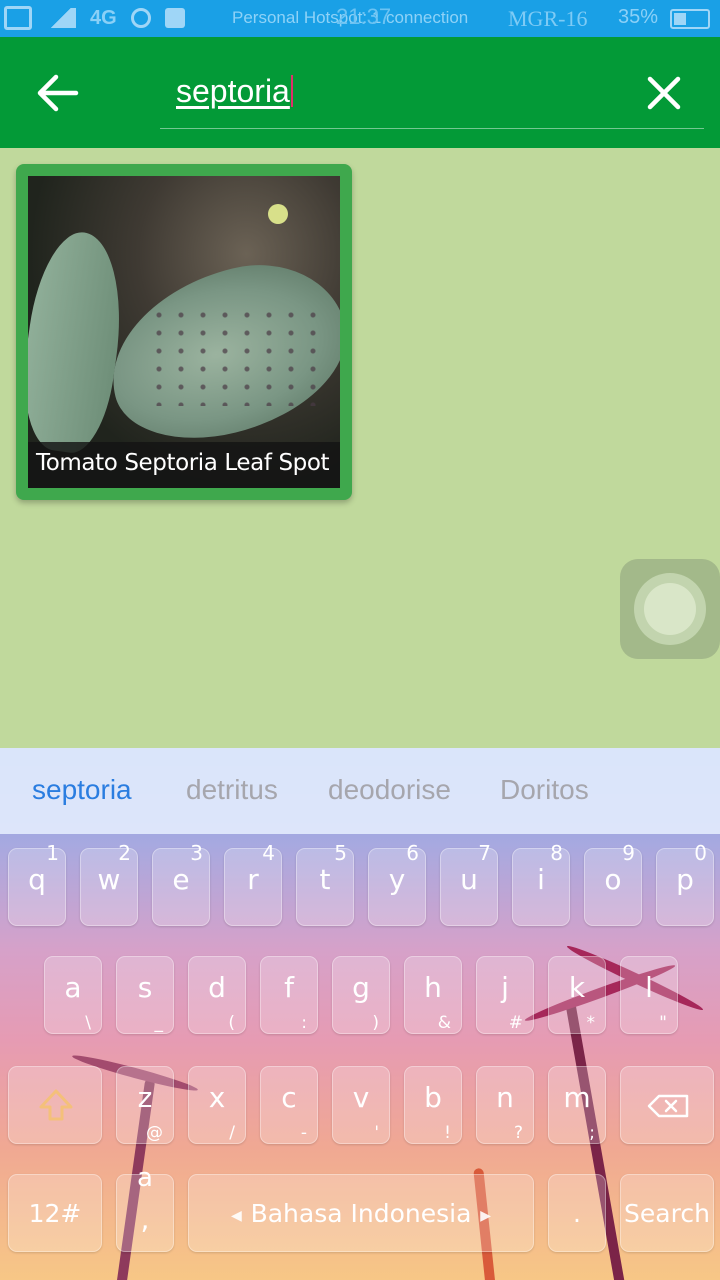 The width and height of the screenshot is (720, 1280). I want to click on suggestion-bar: septoria detritus deodorise Doritos, so click(360, 791).